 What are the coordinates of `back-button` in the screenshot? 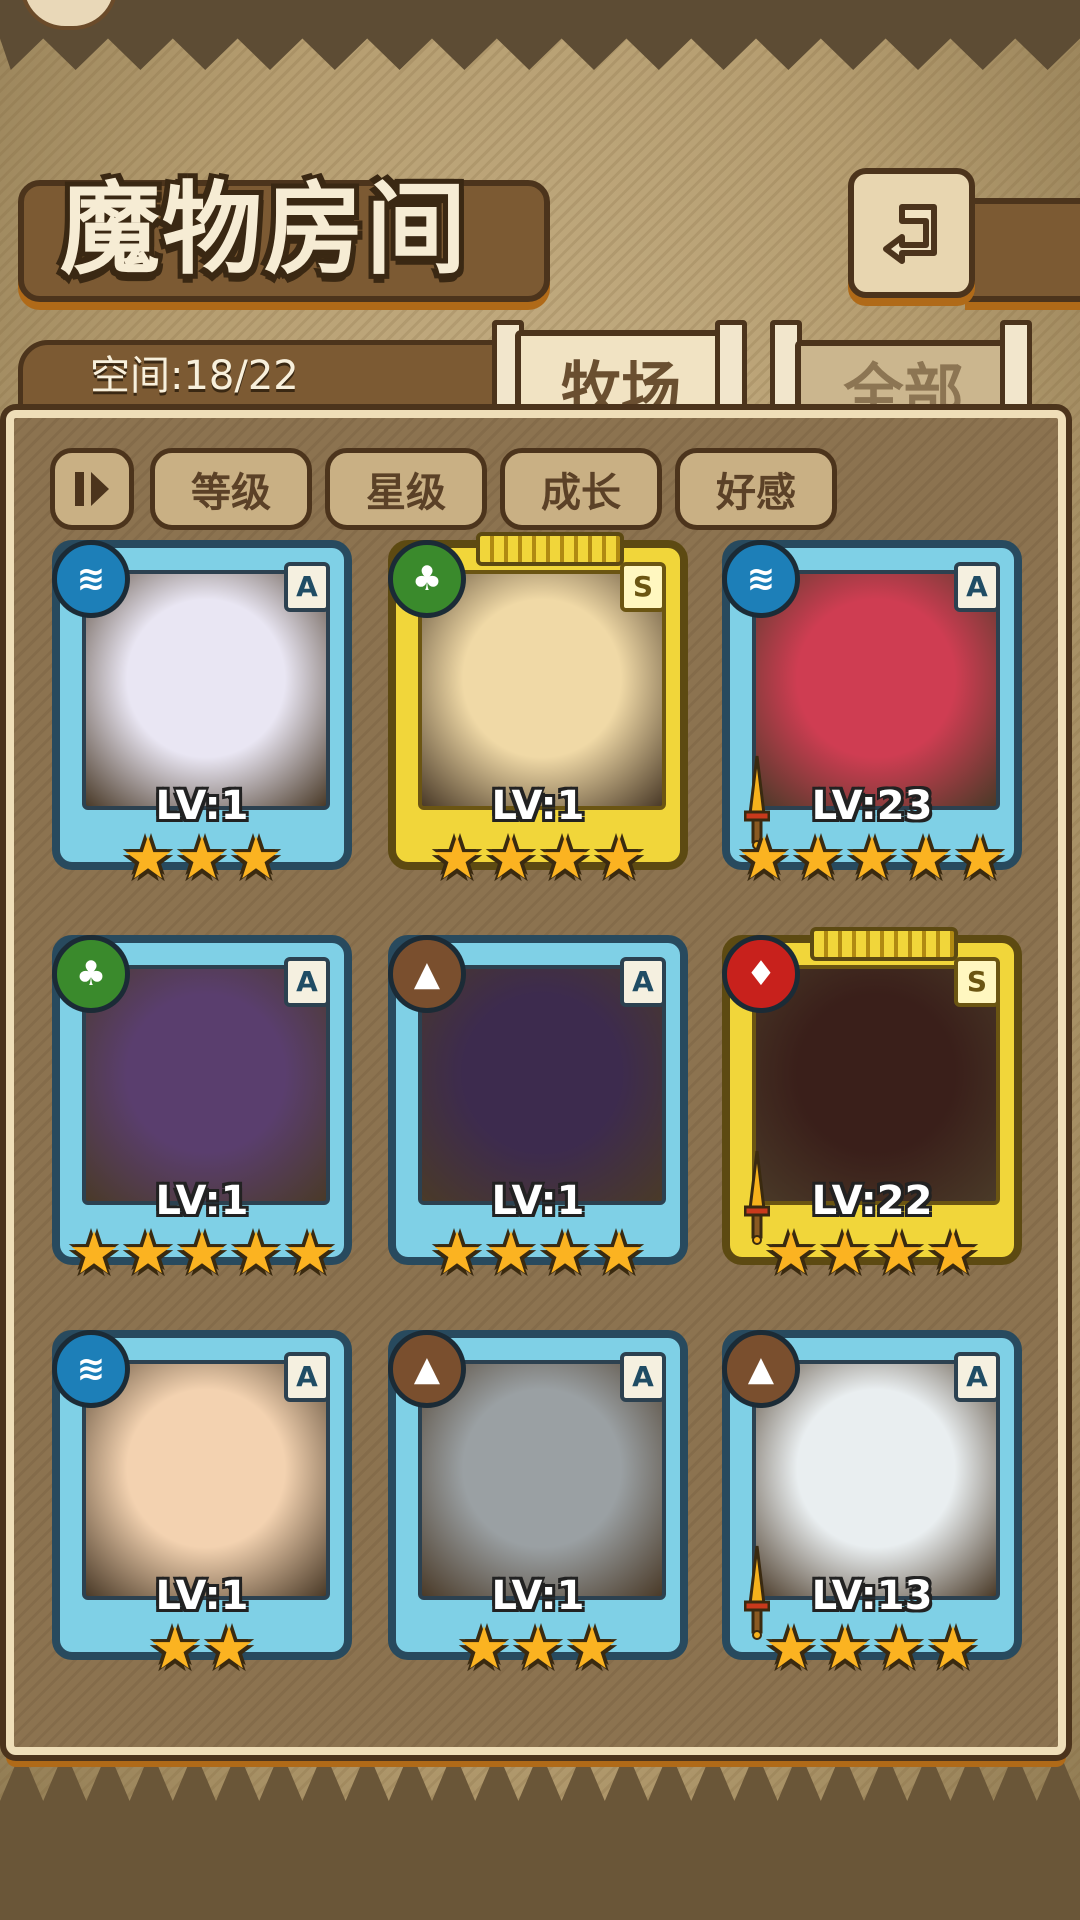 It's located at (911, 233).